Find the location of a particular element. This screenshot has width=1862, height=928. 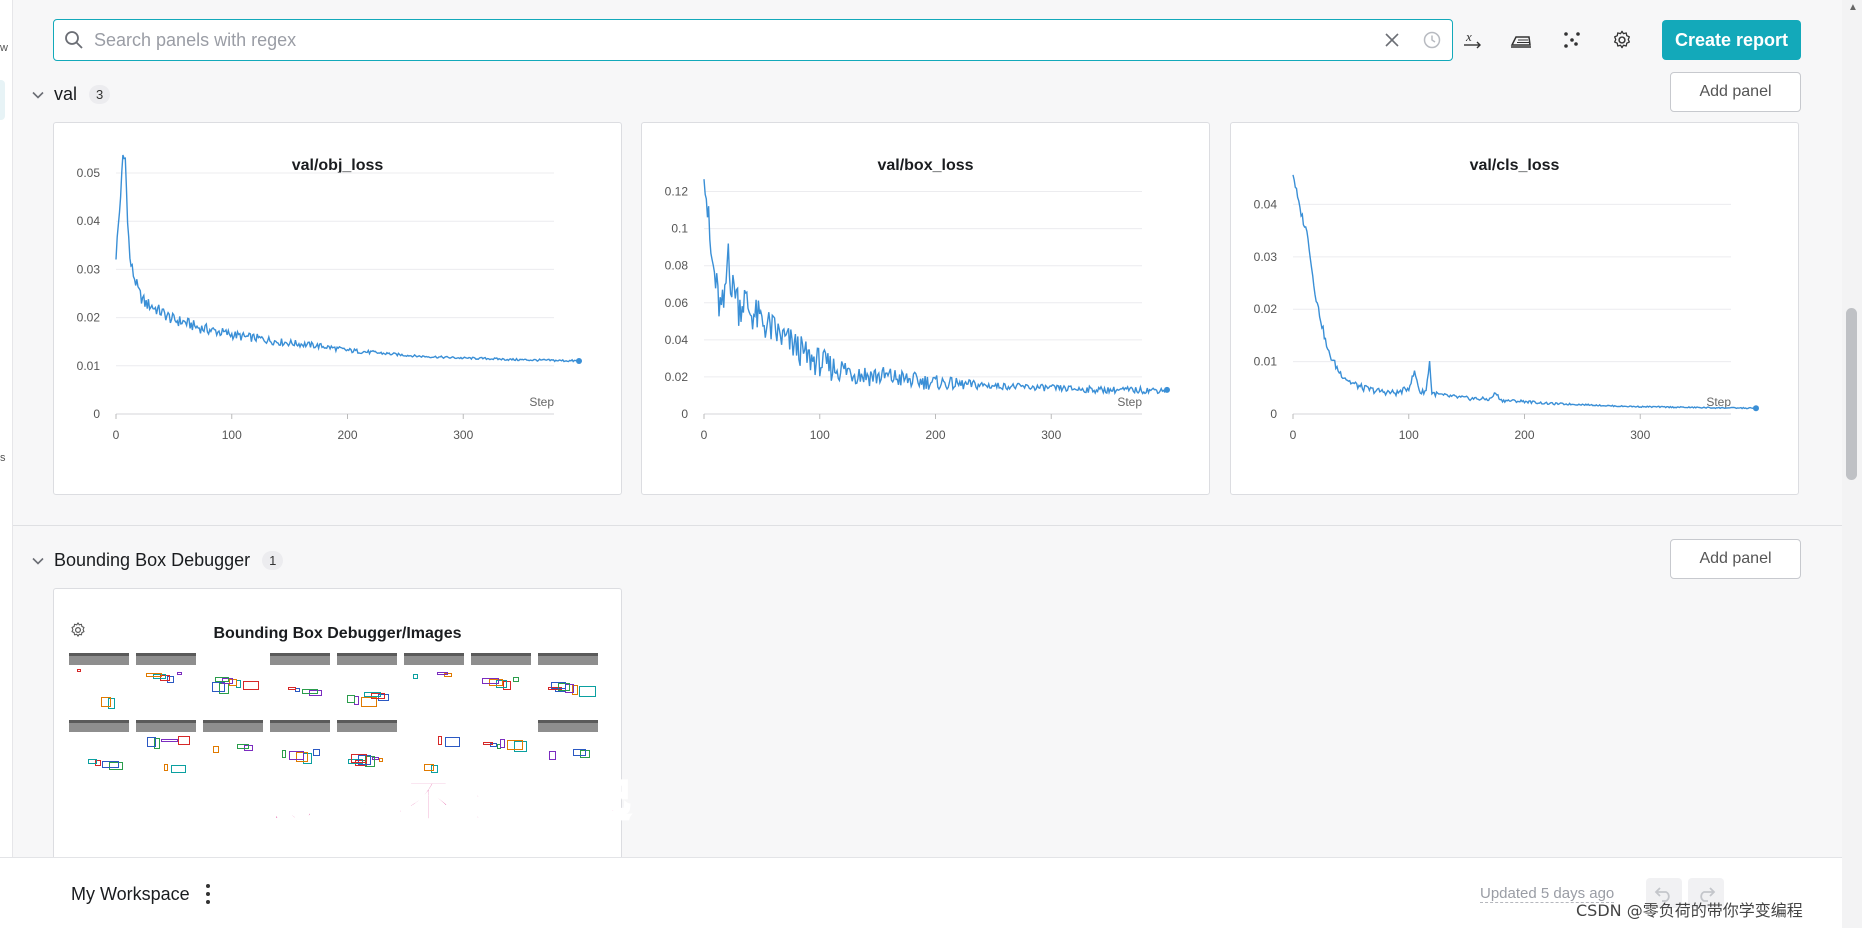

video-subtitle-overlay: 跟谁 都不能再提起 is located at coordinates (443, 801).